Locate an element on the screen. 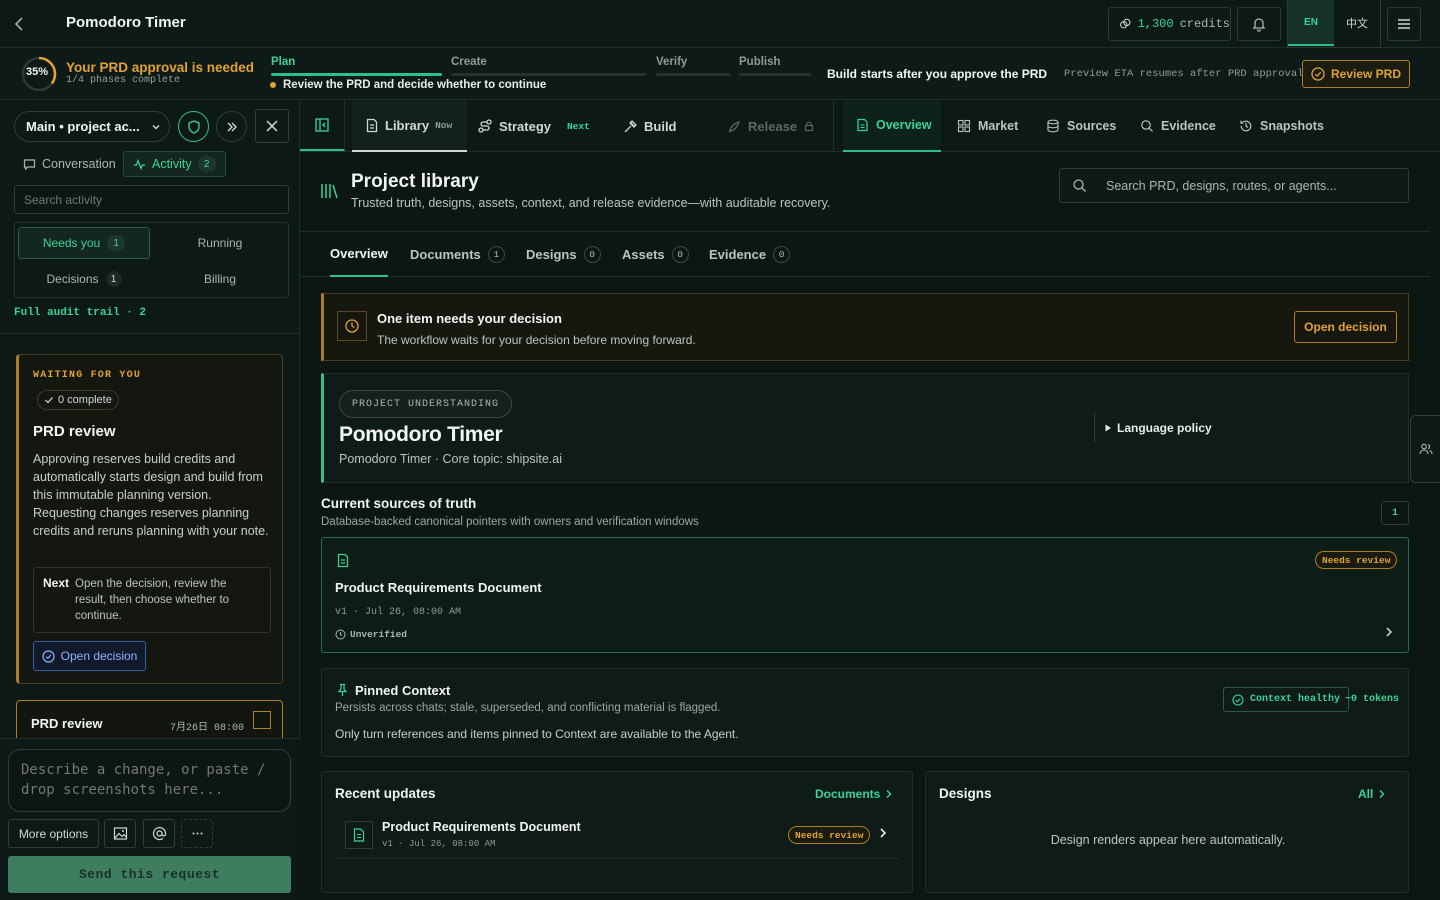 Image resolution: width=1440 pixels, height=900 pixels. tab-build: Build is located at coordinates (650, 126).